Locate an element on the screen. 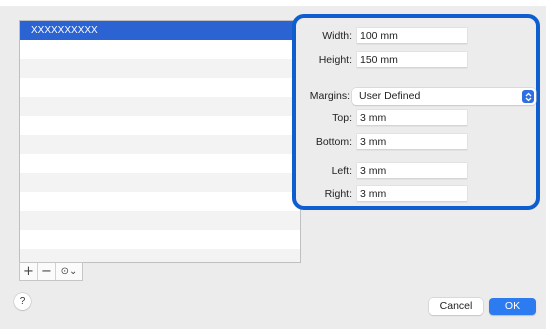  top-margin-label: Top: is located at coordinates (342, 118).